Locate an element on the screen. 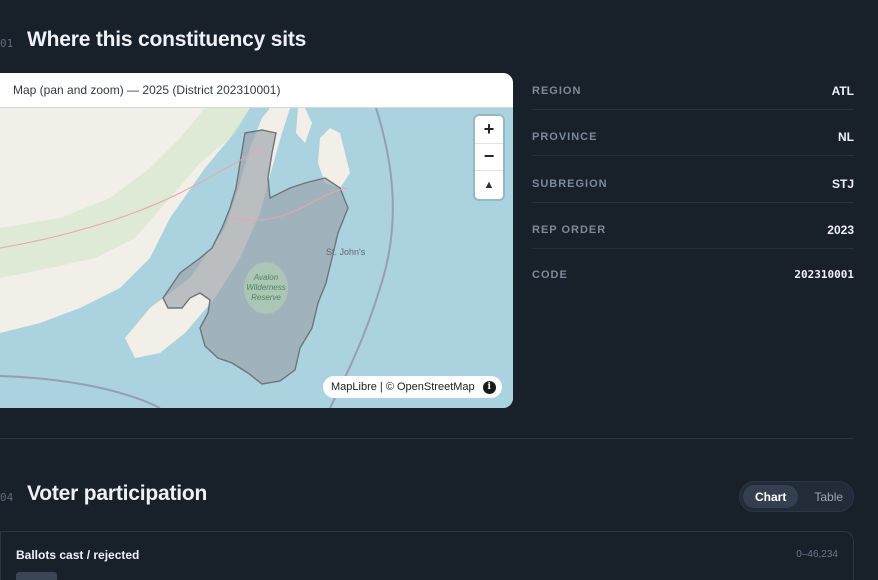  detail-key: REP ORDER is located at coordinates (569, 230).